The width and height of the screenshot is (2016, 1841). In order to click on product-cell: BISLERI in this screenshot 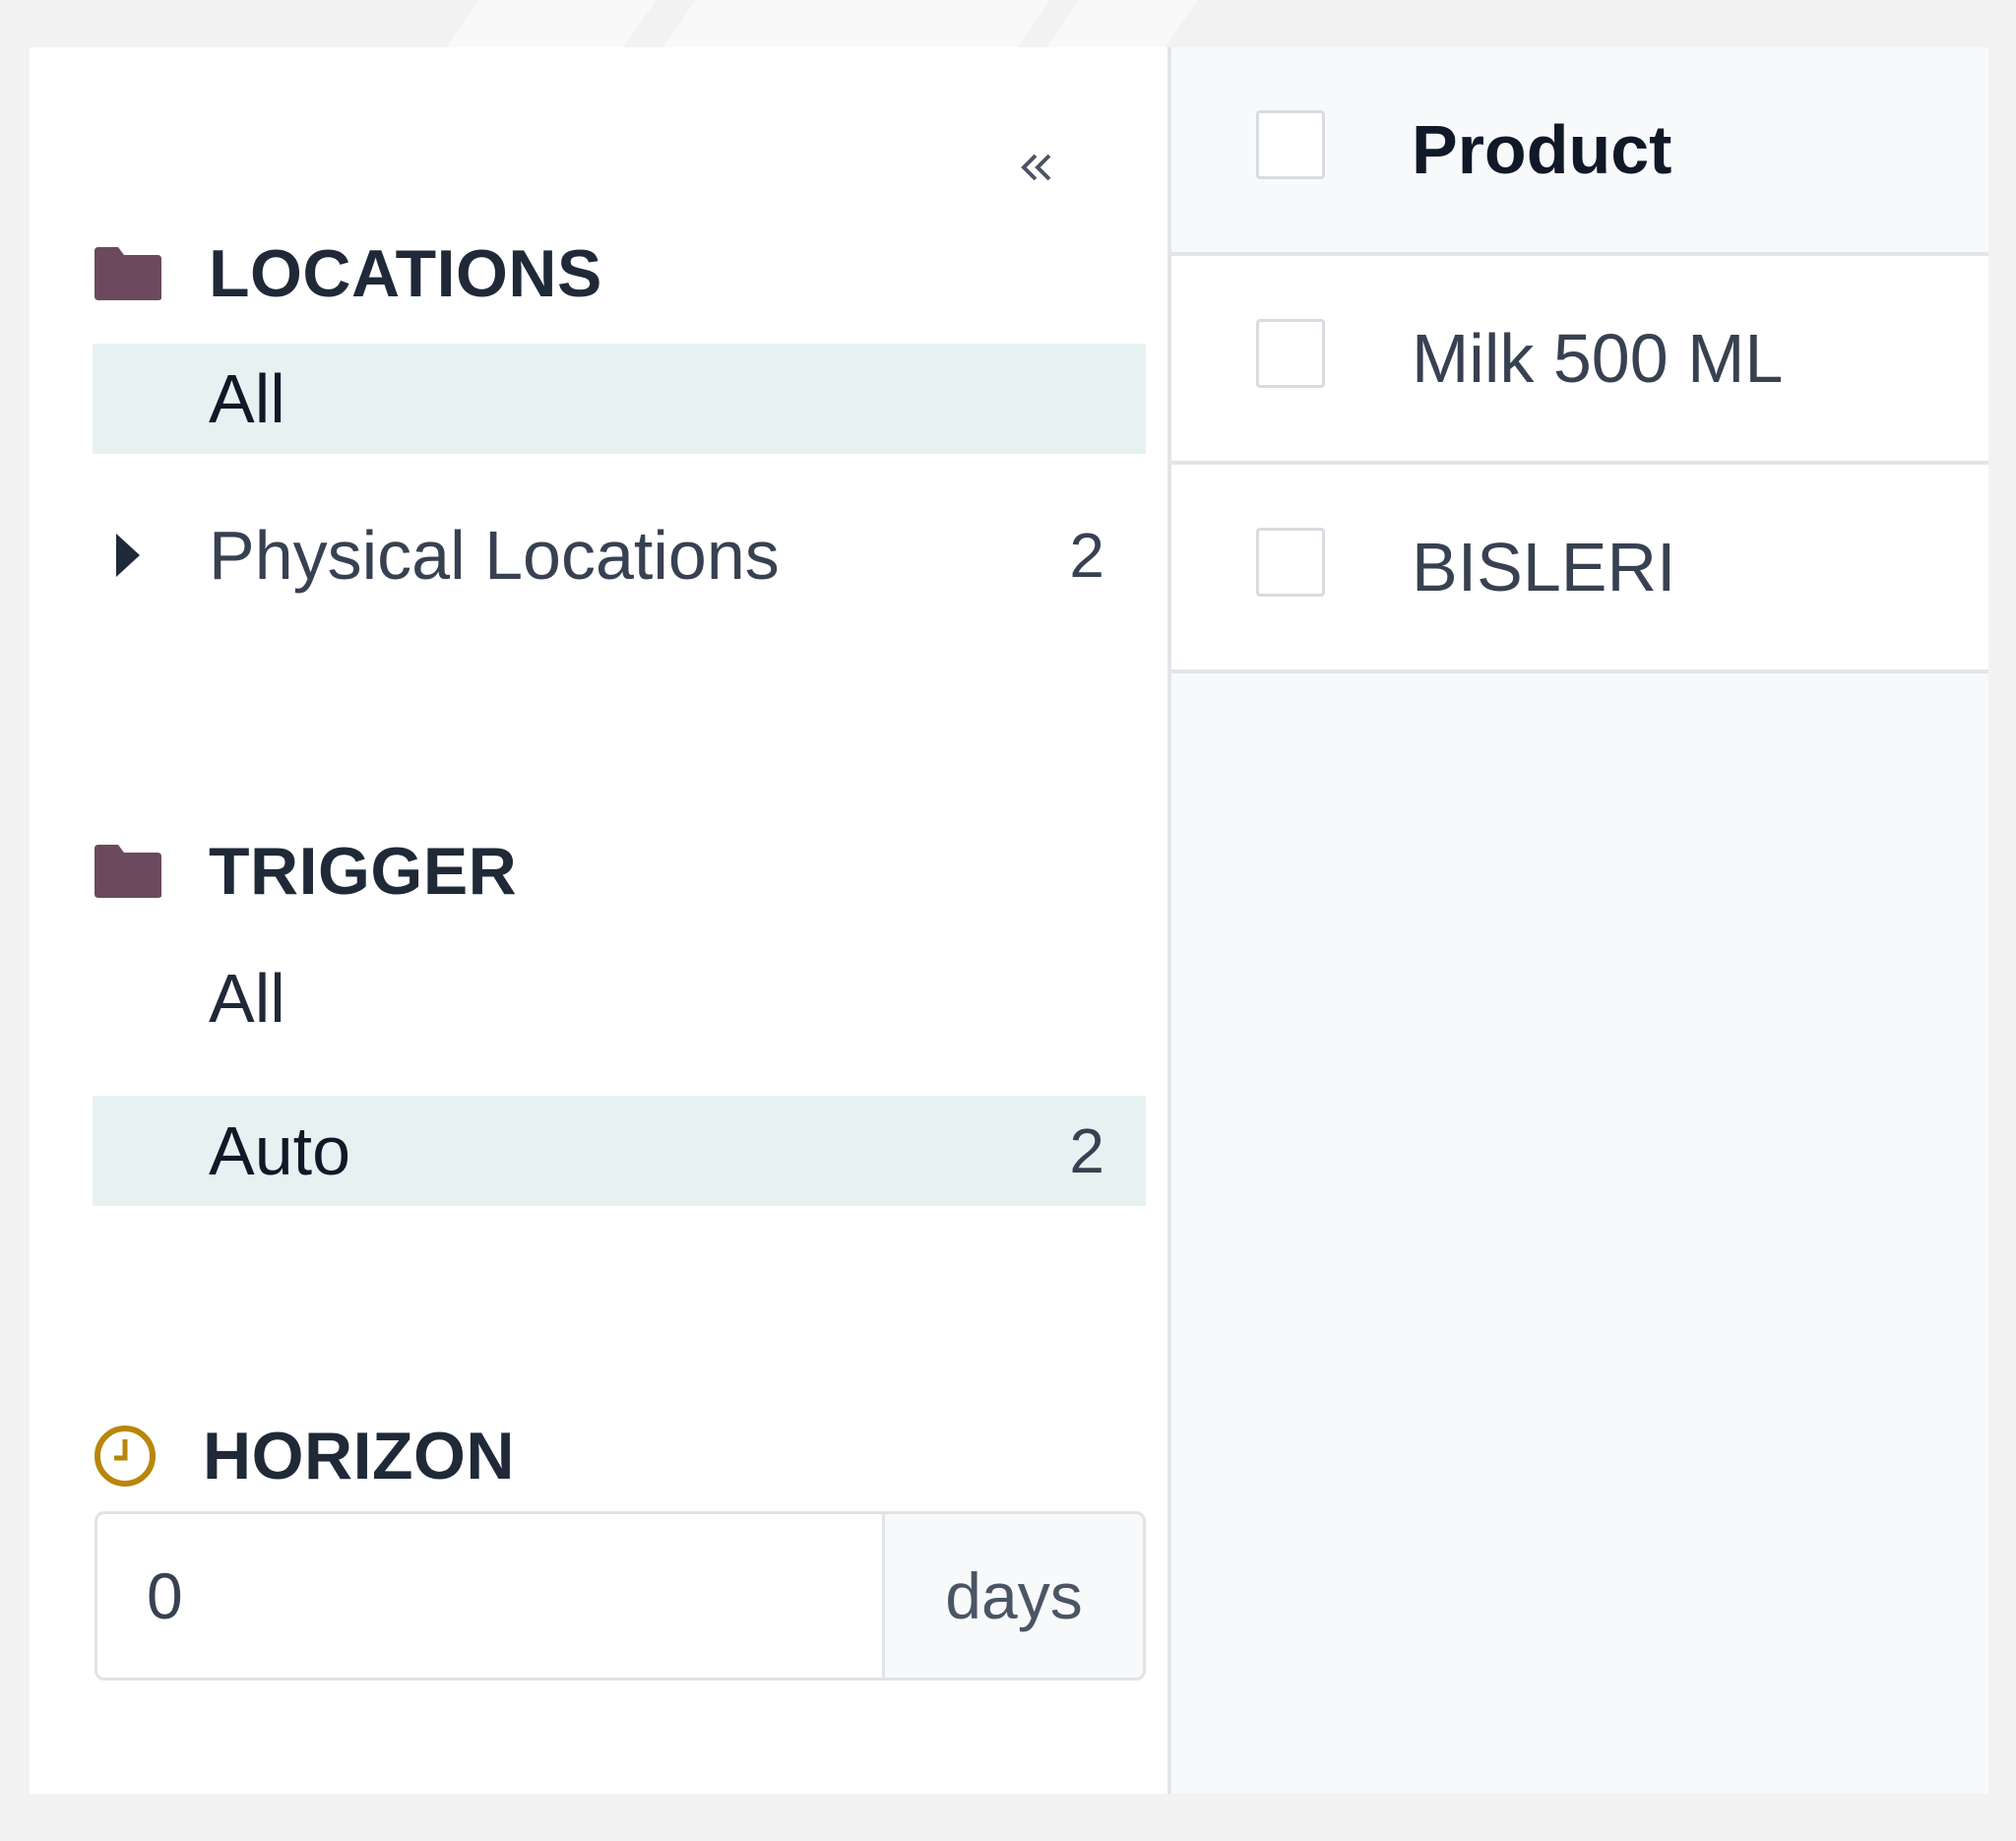, I will do `click(1543, 567)`.